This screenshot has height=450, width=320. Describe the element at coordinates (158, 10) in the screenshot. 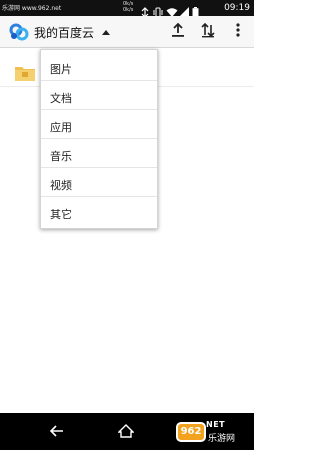

I see `vibrate-icon` at that location.